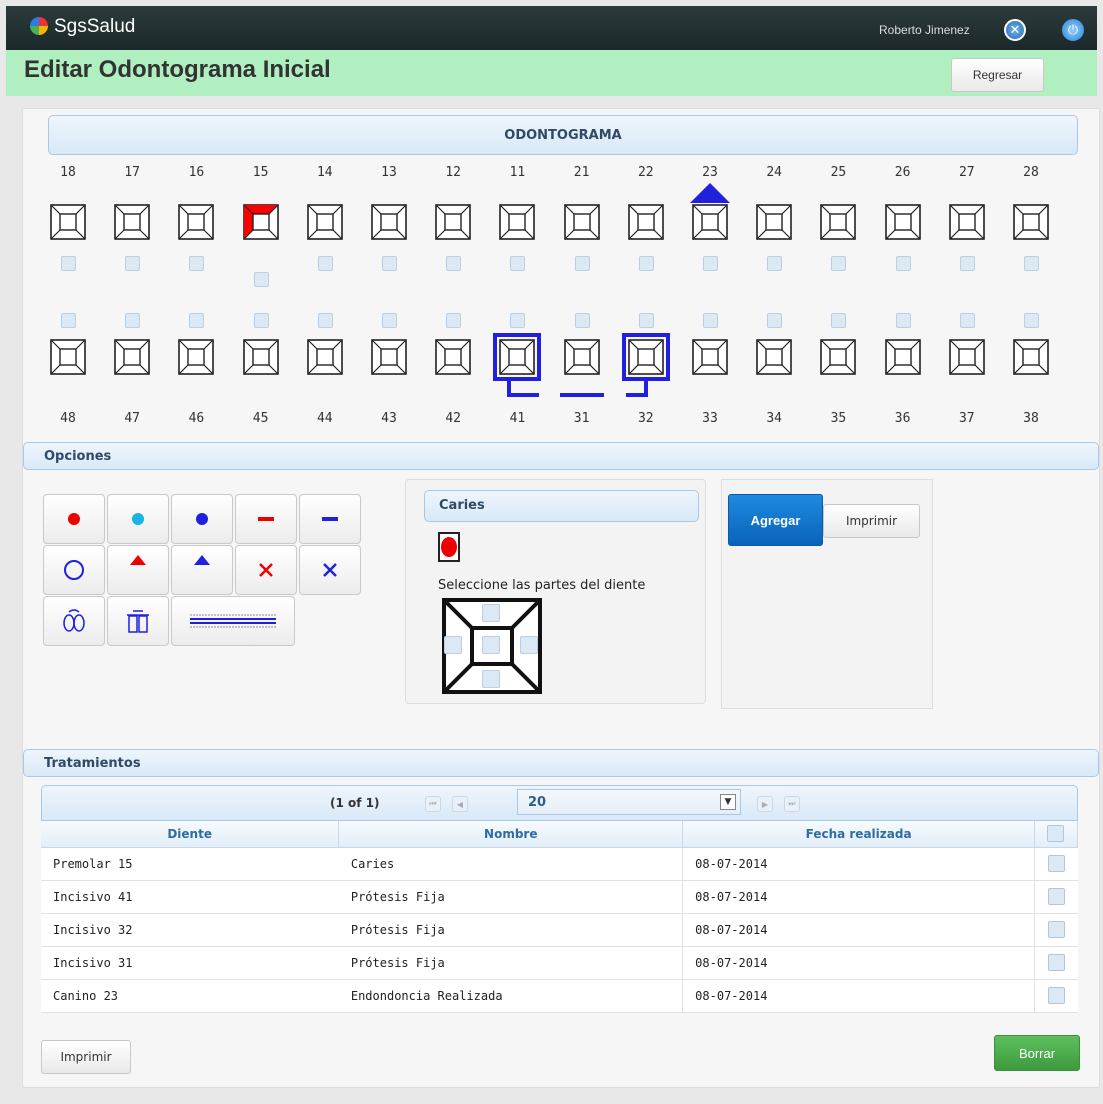  What do you see at coordinates (74, 519) in the screenshot?
I see `option-red-dot-button` at bounding box center [74, 519].